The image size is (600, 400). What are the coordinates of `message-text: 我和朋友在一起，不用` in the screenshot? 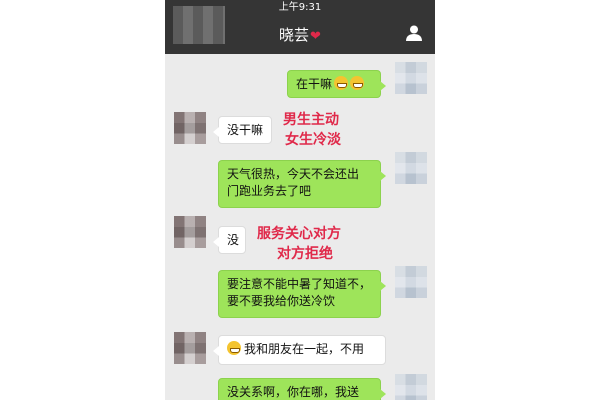 It's located at (304, 349).